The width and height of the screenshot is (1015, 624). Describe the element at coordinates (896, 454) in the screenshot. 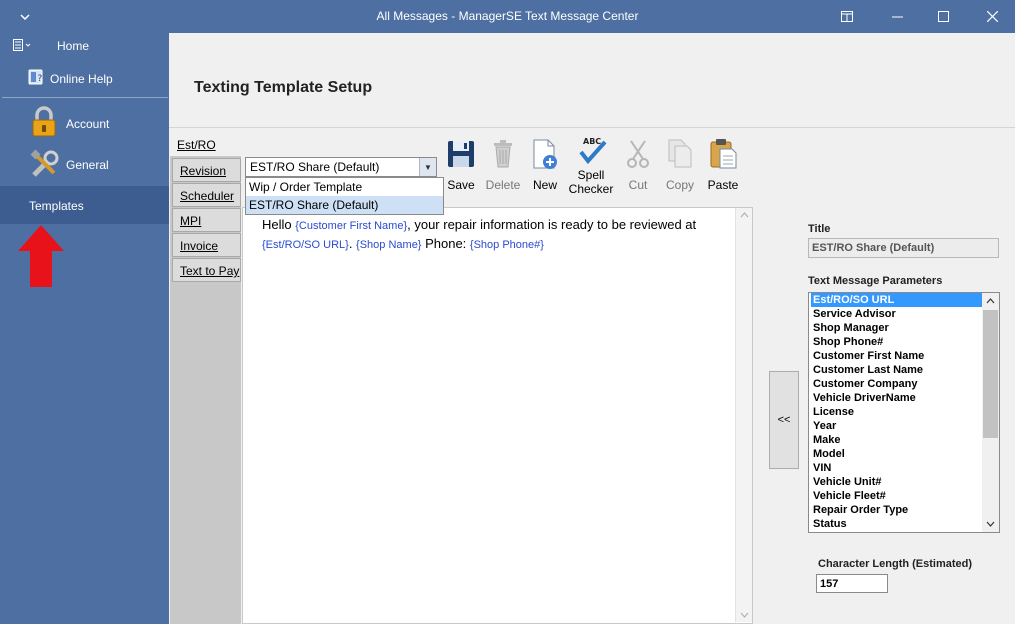

I see `list-item: Model` at that location.